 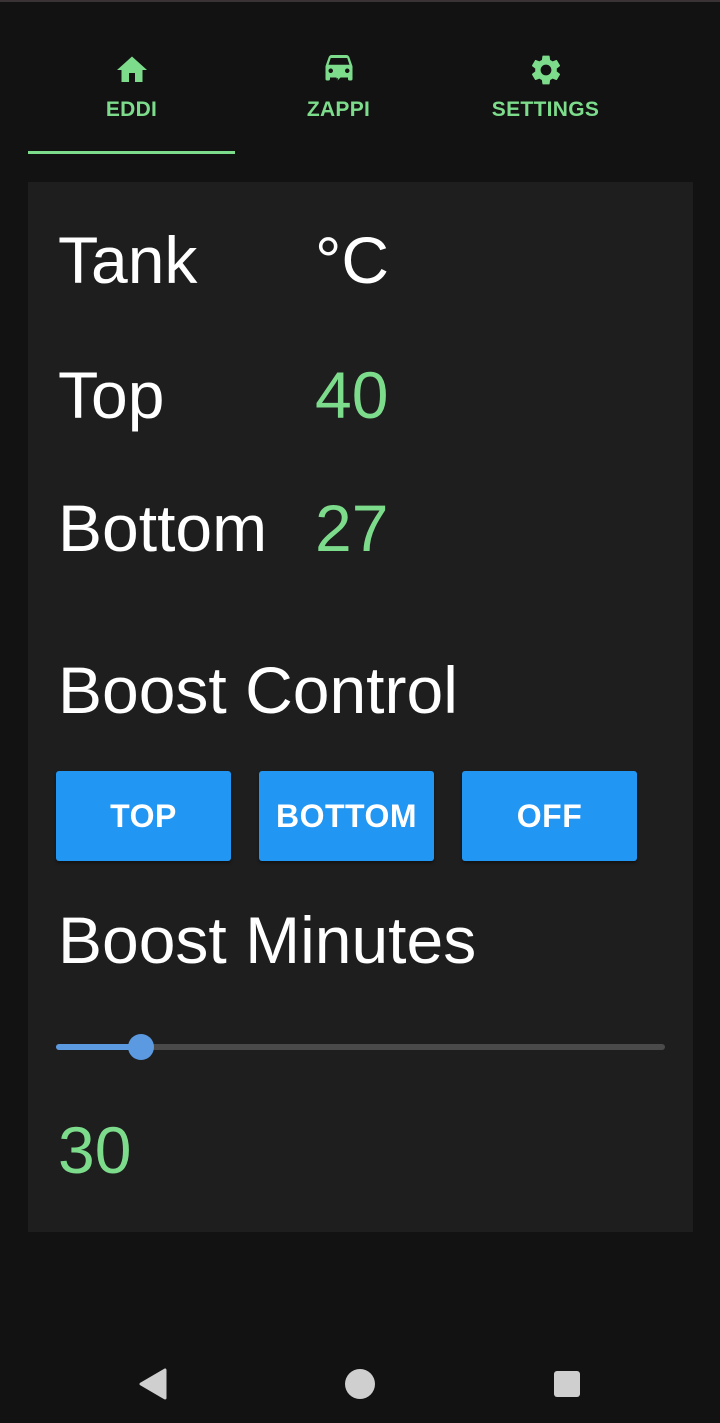 What do you see at coordinates (131, 152) in the screenshot?
I see `tab-selected-indicator` at bounding box center [131, 152].